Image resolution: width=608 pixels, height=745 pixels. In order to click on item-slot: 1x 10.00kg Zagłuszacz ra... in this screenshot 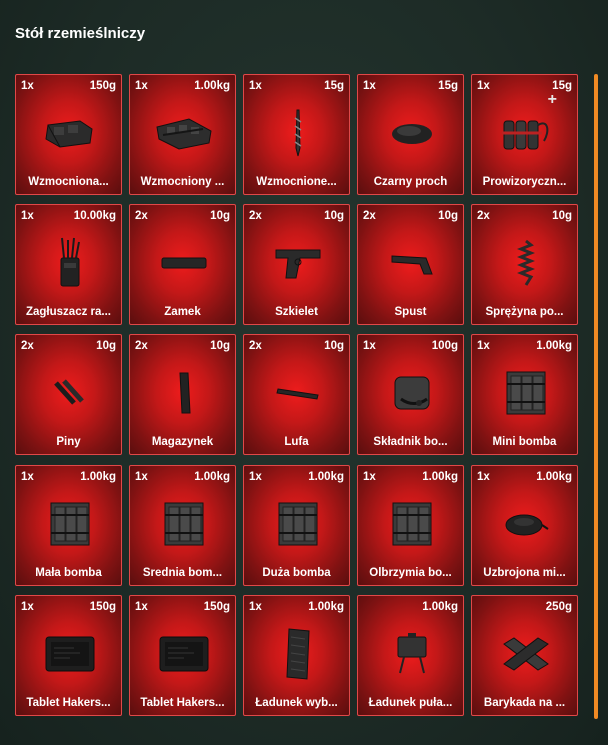, I will do `click(68, 264)`.